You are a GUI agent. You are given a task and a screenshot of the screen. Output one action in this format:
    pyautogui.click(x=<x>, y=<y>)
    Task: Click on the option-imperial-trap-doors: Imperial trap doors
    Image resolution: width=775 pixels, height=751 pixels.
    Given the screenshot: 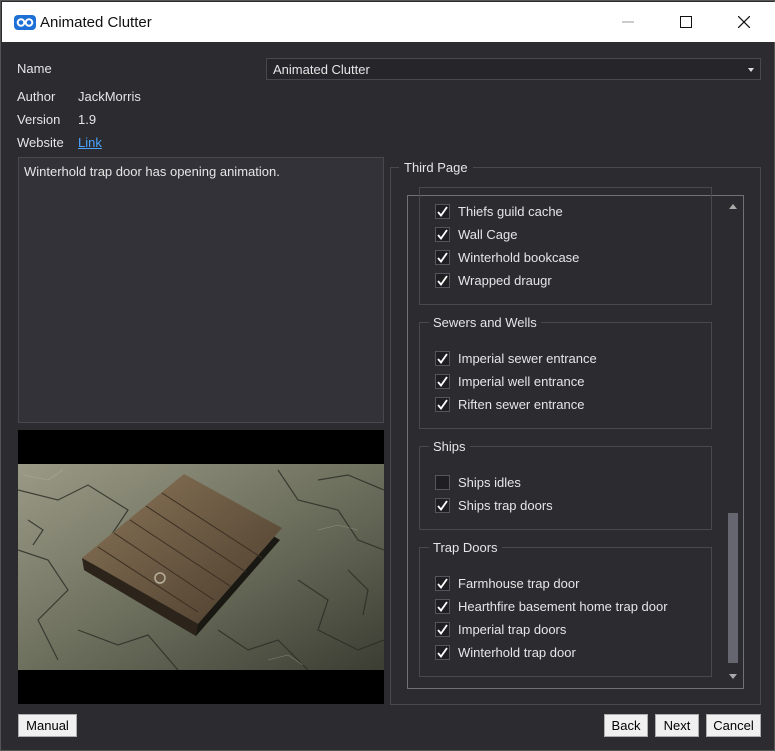 What is the action you would take?
    pyautogui.click(x=500, y=629)
    